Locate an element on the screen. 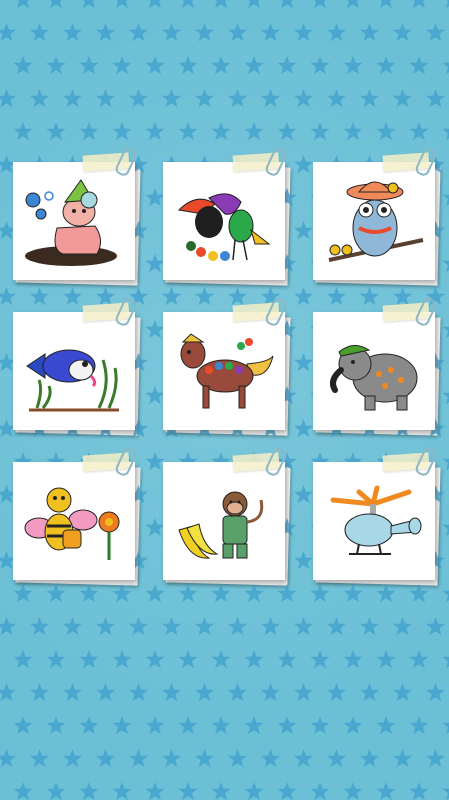  toucan-and-parrot-image is located at coordinates (224, 227).